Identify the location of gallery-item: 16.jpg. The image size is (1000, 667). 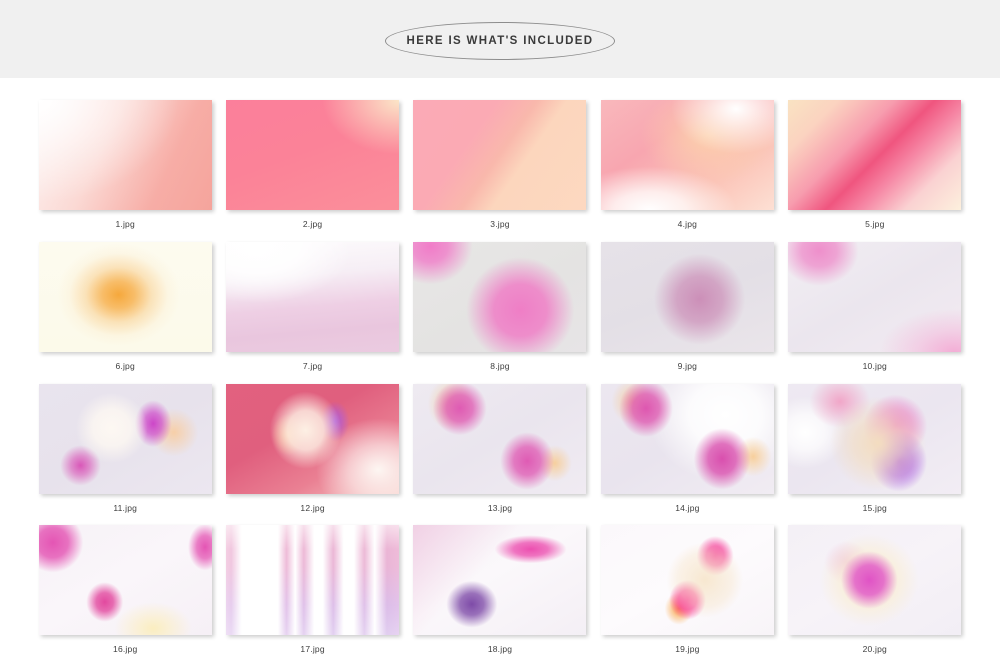
(125, 596).